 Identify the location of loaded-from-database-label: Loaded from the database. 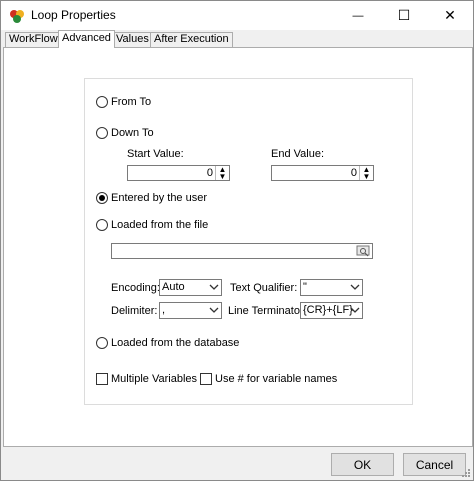
(175, 343).